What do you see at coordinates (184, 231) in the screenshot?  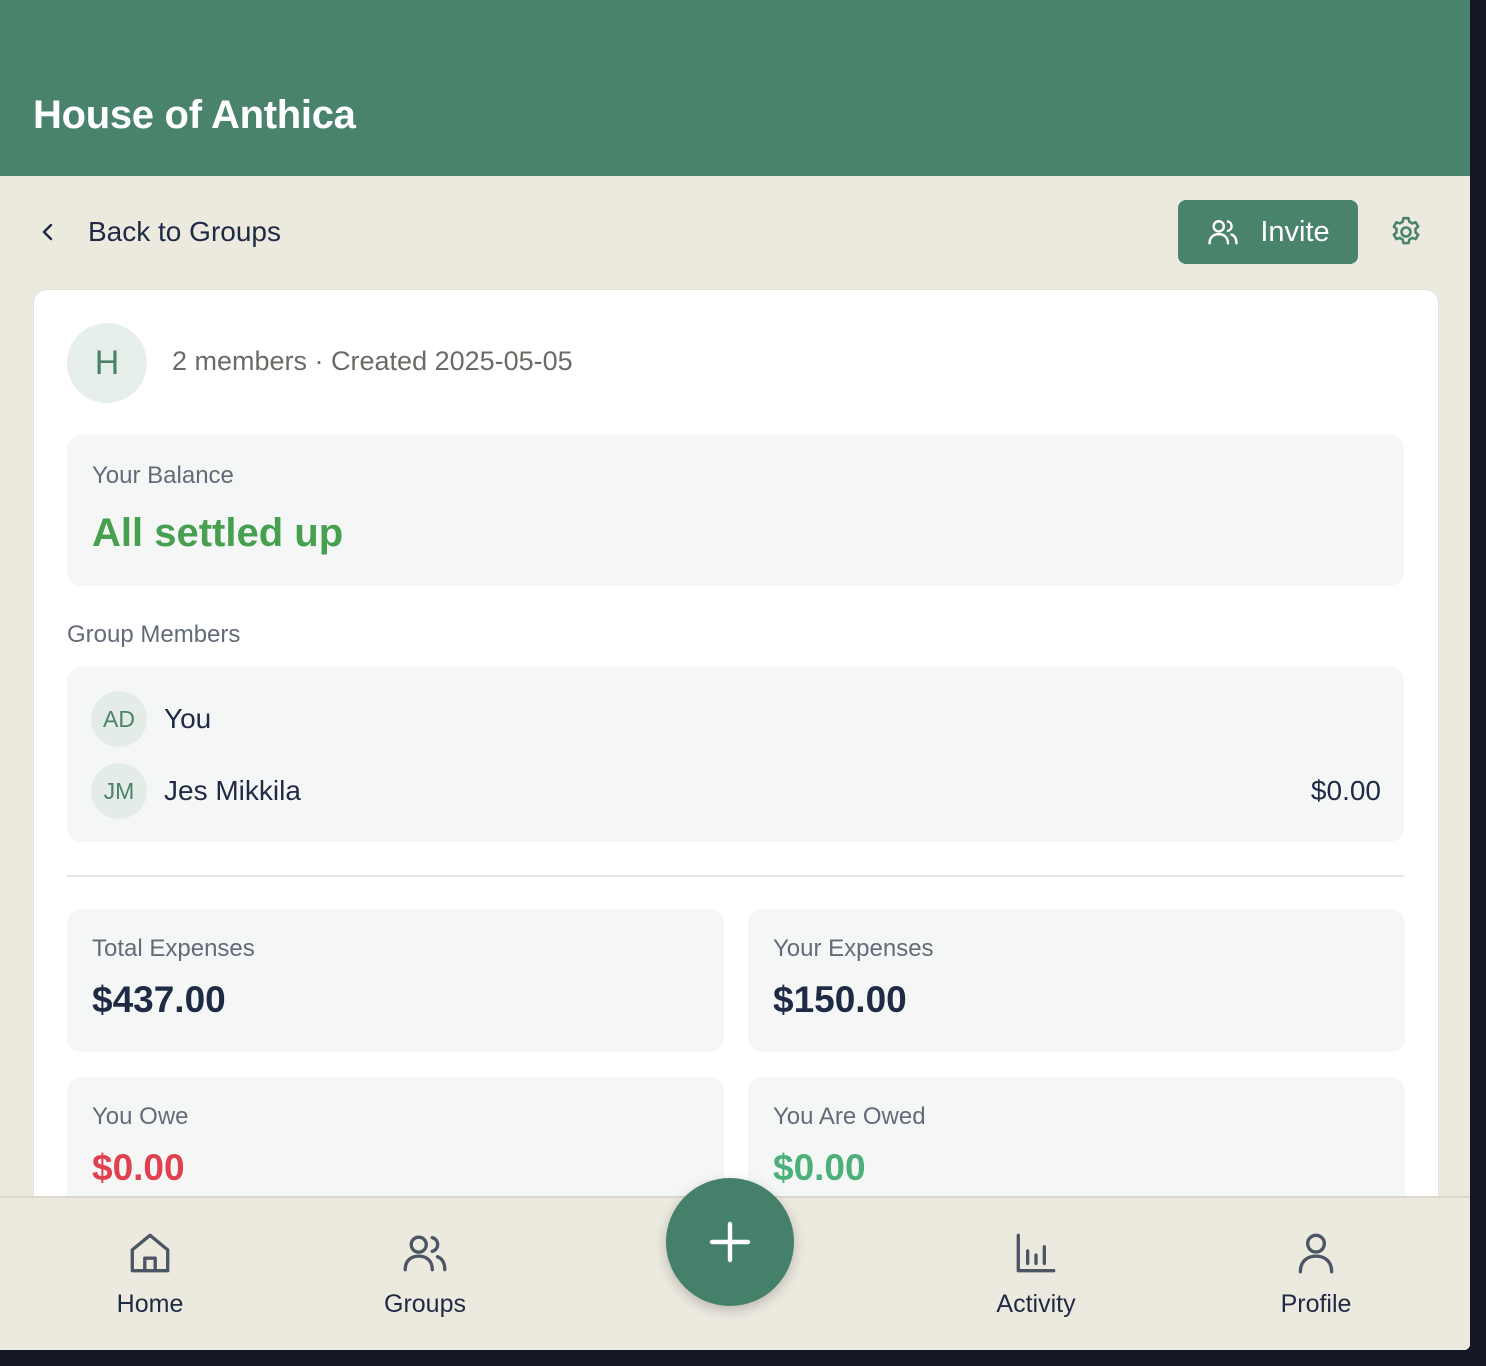 I see `back-to-groups-label: Back to Groups` at bounding box center [184, 231].